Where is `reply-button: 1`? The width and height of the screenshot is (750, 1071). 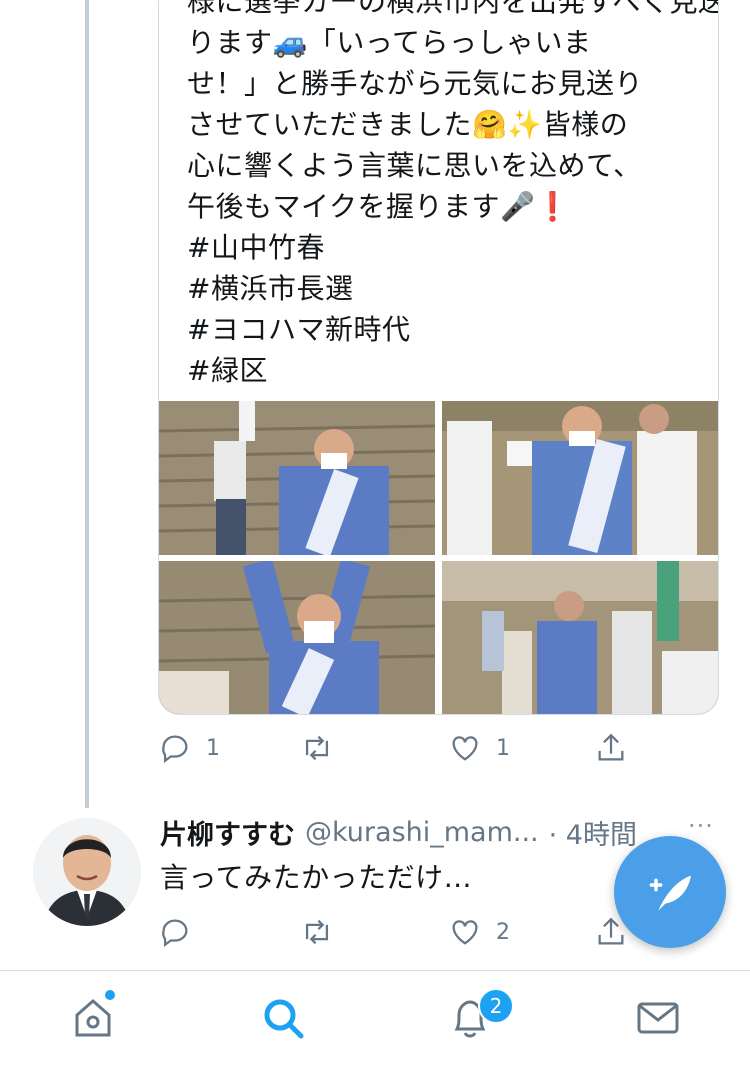
reply-button: 1 is located at coordinates (189, 748).